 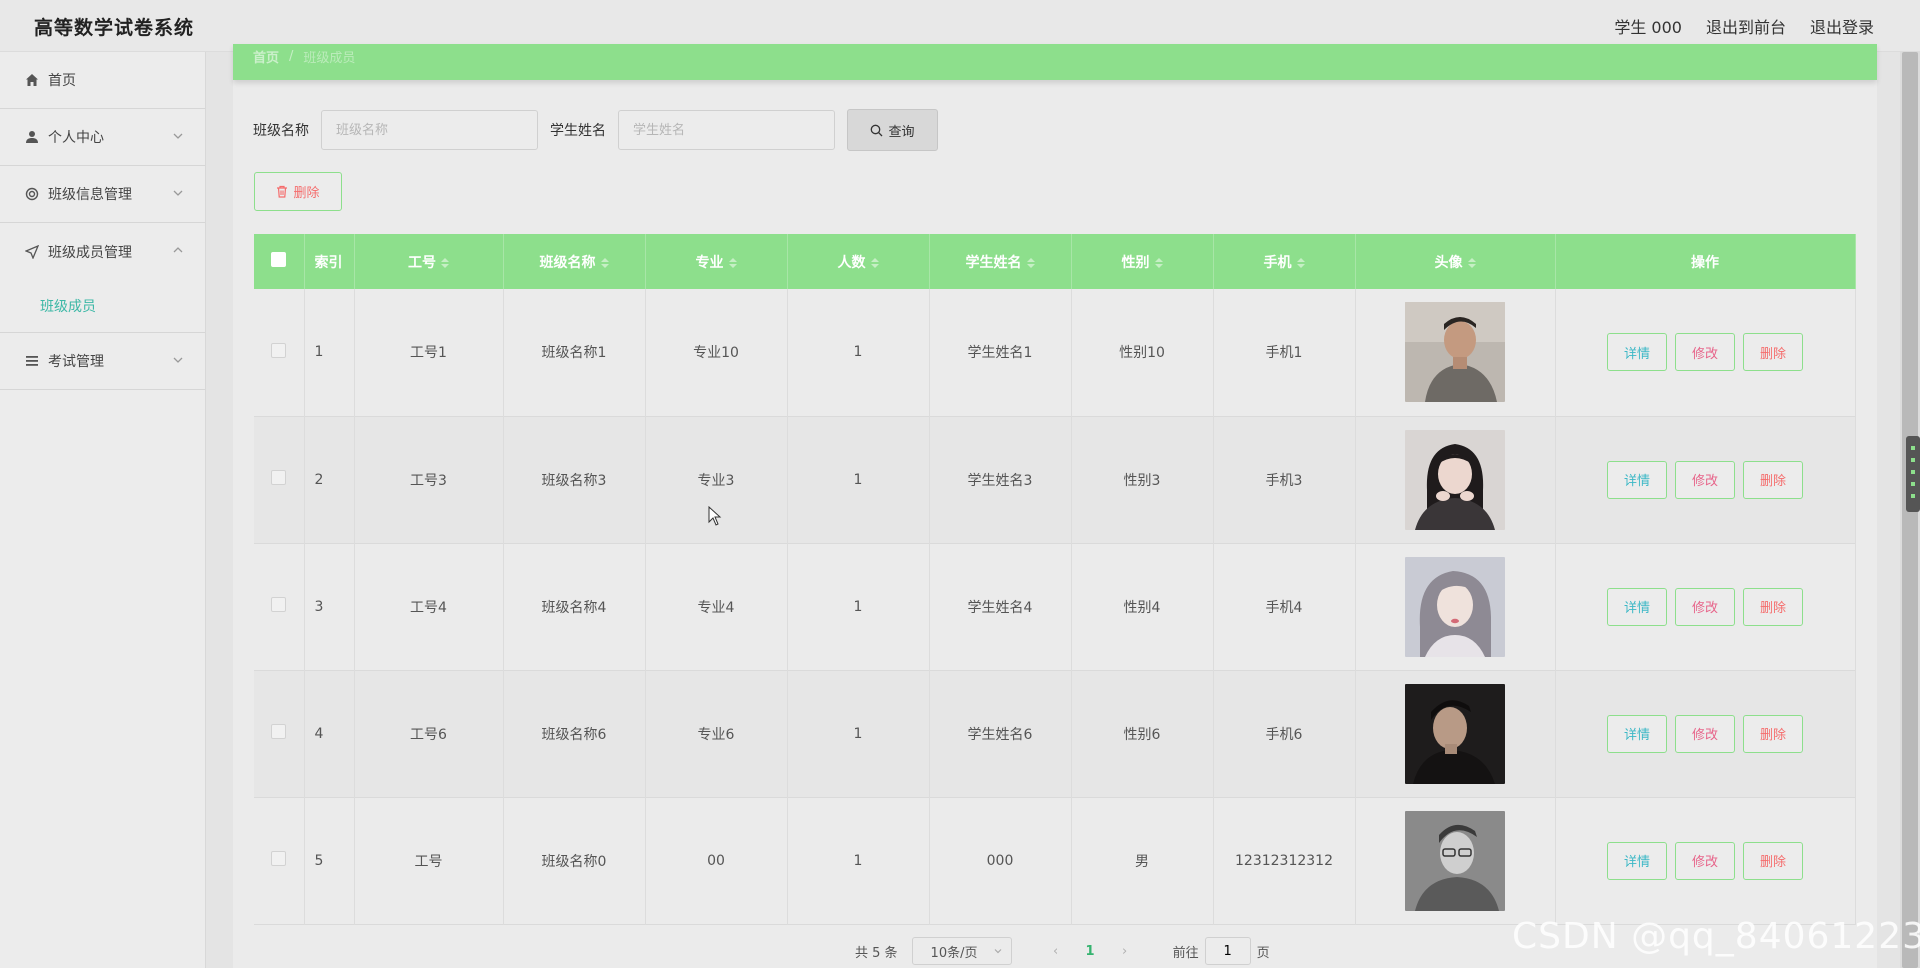 I want to click on watermark-text: CSDN @qq_840612233, so click(x=1716, y=936).